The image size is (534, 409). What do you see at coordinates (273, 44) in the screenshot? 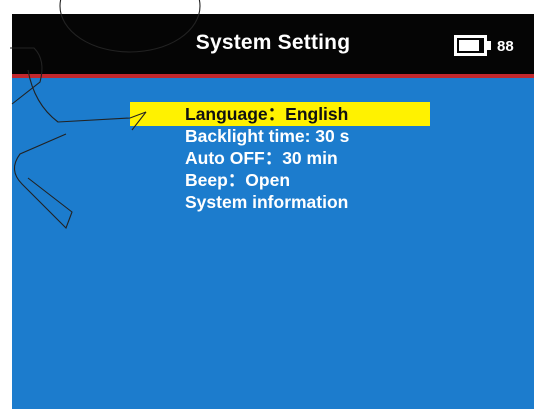
I see `header-bar: System Setting` at bounding box center [273, 44].